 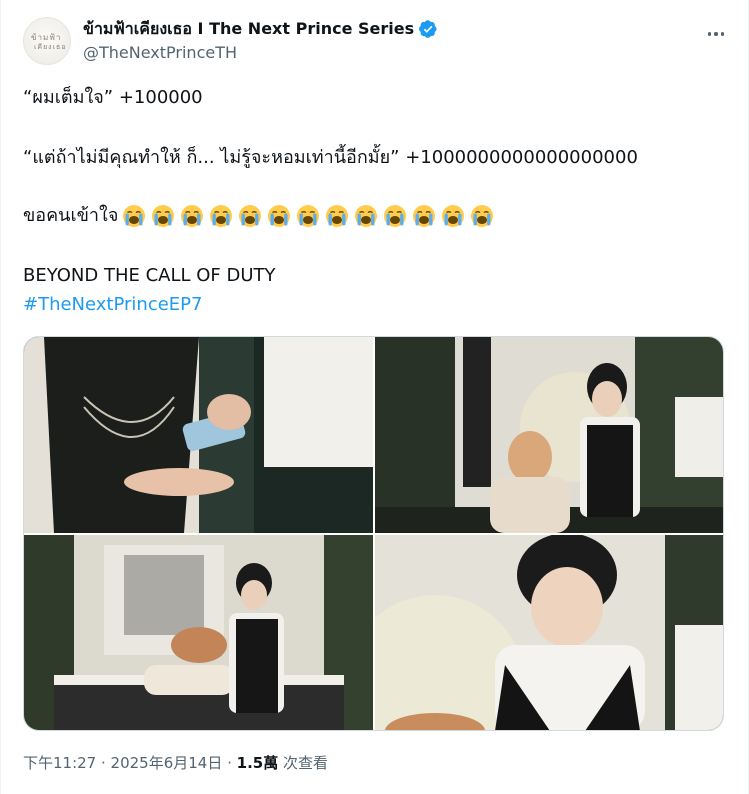 I want to click on tweet-meta: 下午11:27 · 2025年6月14日 · 1.5萬 次查看, so click(x=175, y=762).